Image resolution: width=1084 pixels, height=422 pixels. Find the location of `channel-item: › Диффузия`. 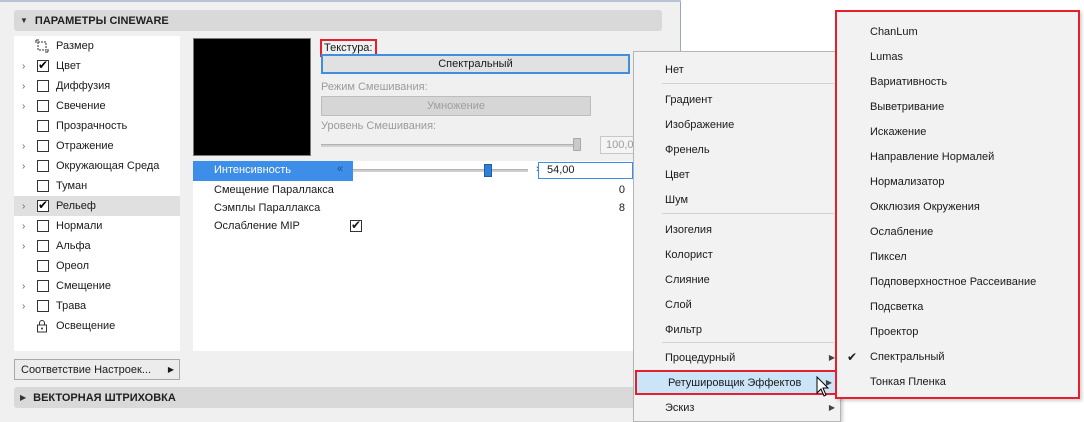

channel-item: › Диффузия is located at coordinates (97, 86).